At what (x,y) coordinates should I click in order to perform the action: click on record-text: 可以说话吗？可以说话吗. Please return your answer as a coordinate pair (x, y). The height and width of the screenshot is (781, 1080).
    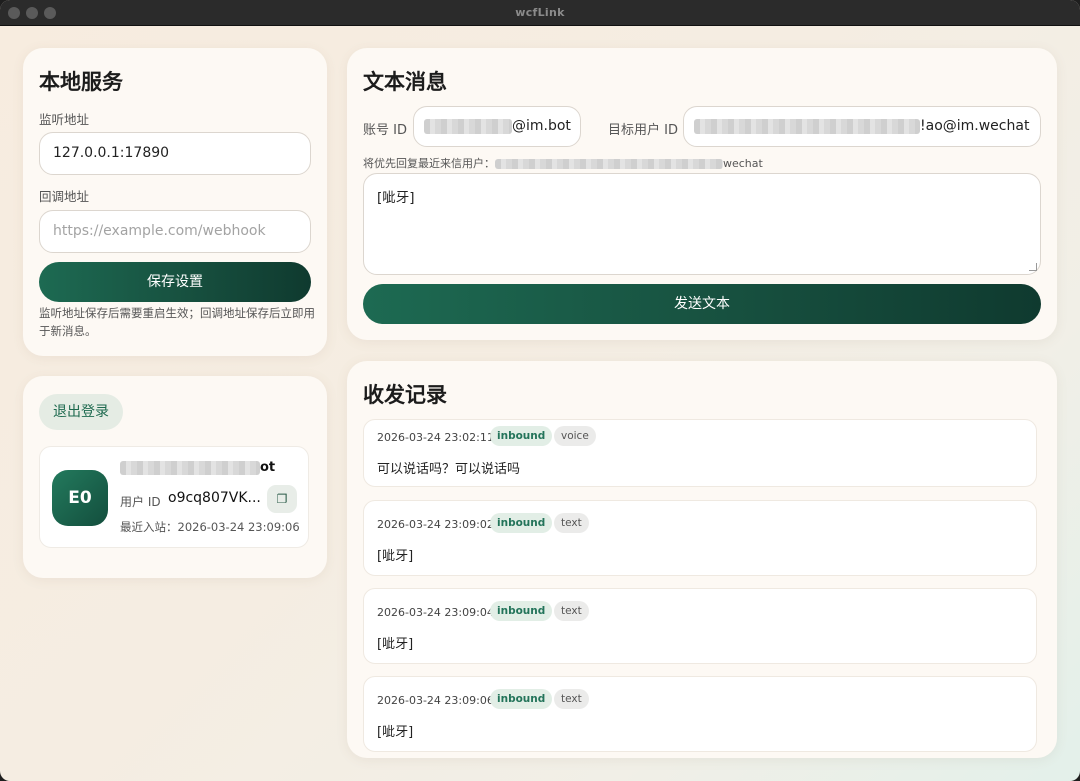
    Looking at the image, I should click on (449, 469).